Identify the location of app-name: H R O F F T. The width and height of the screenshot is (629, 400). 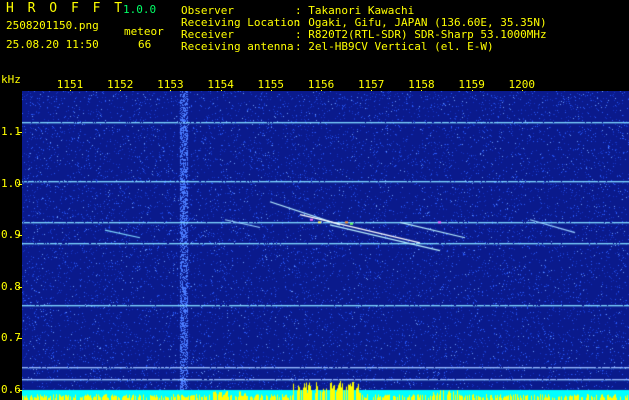
(66, 8).